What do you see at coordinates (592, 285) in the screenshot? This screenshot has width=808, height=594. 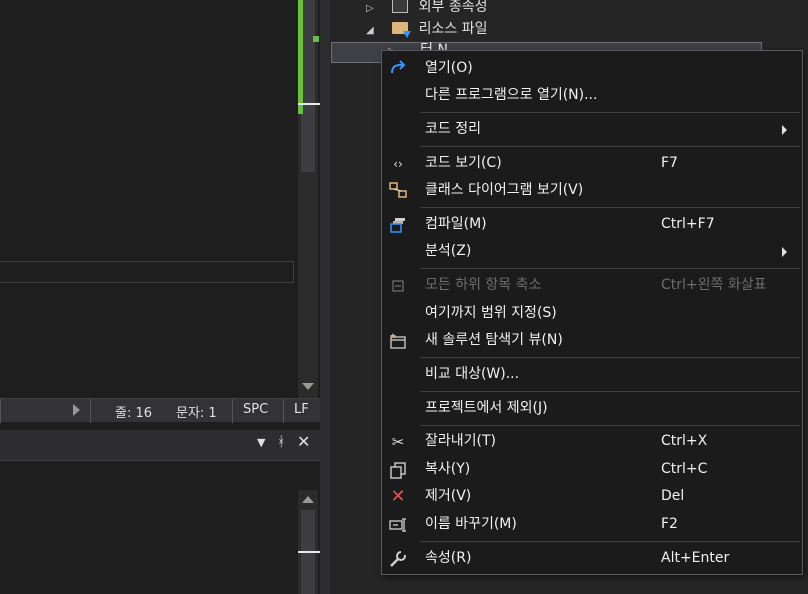 I see `menu-item-collapse-all: 모든 하위 항목 축소 Ctrl+왼쪽 화살표` at bounding box center [592, 285].